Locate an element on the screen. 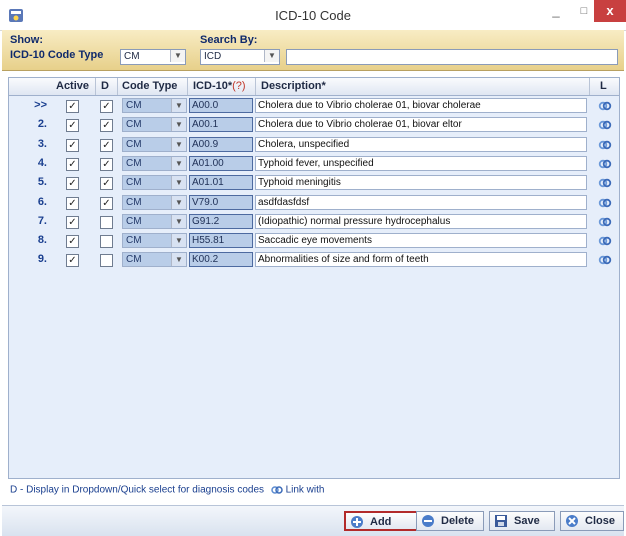  description-field: Typhoid fever, unspecified is located at coordinates (421, 163).